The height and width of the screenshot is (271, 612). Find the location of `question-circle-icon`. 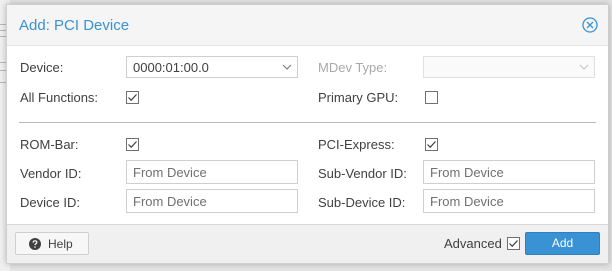

question-circle-icon is located at coordinates (35, 244).